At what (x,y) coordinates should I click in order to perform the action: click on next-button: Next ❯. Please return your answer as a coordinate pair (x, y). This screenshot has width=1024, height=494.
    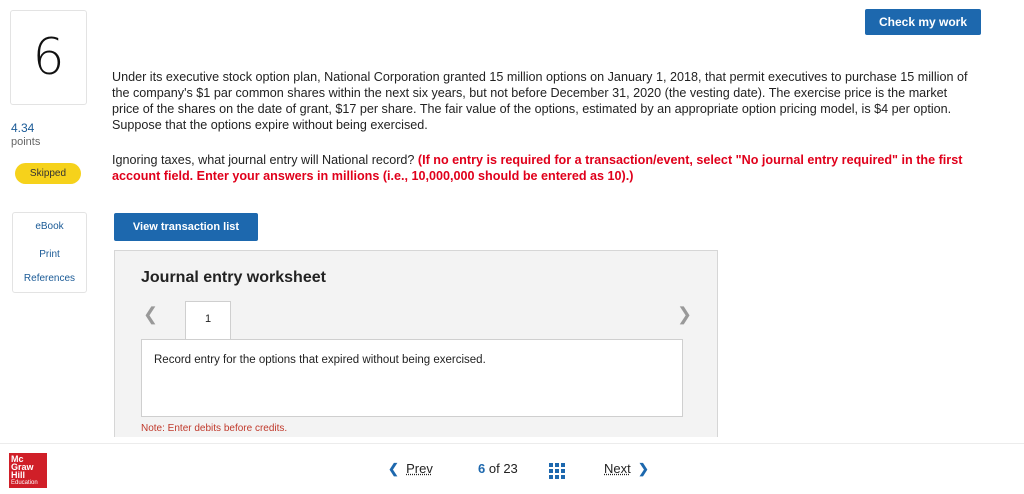
    Looking at the image, I should click on (626, 469).